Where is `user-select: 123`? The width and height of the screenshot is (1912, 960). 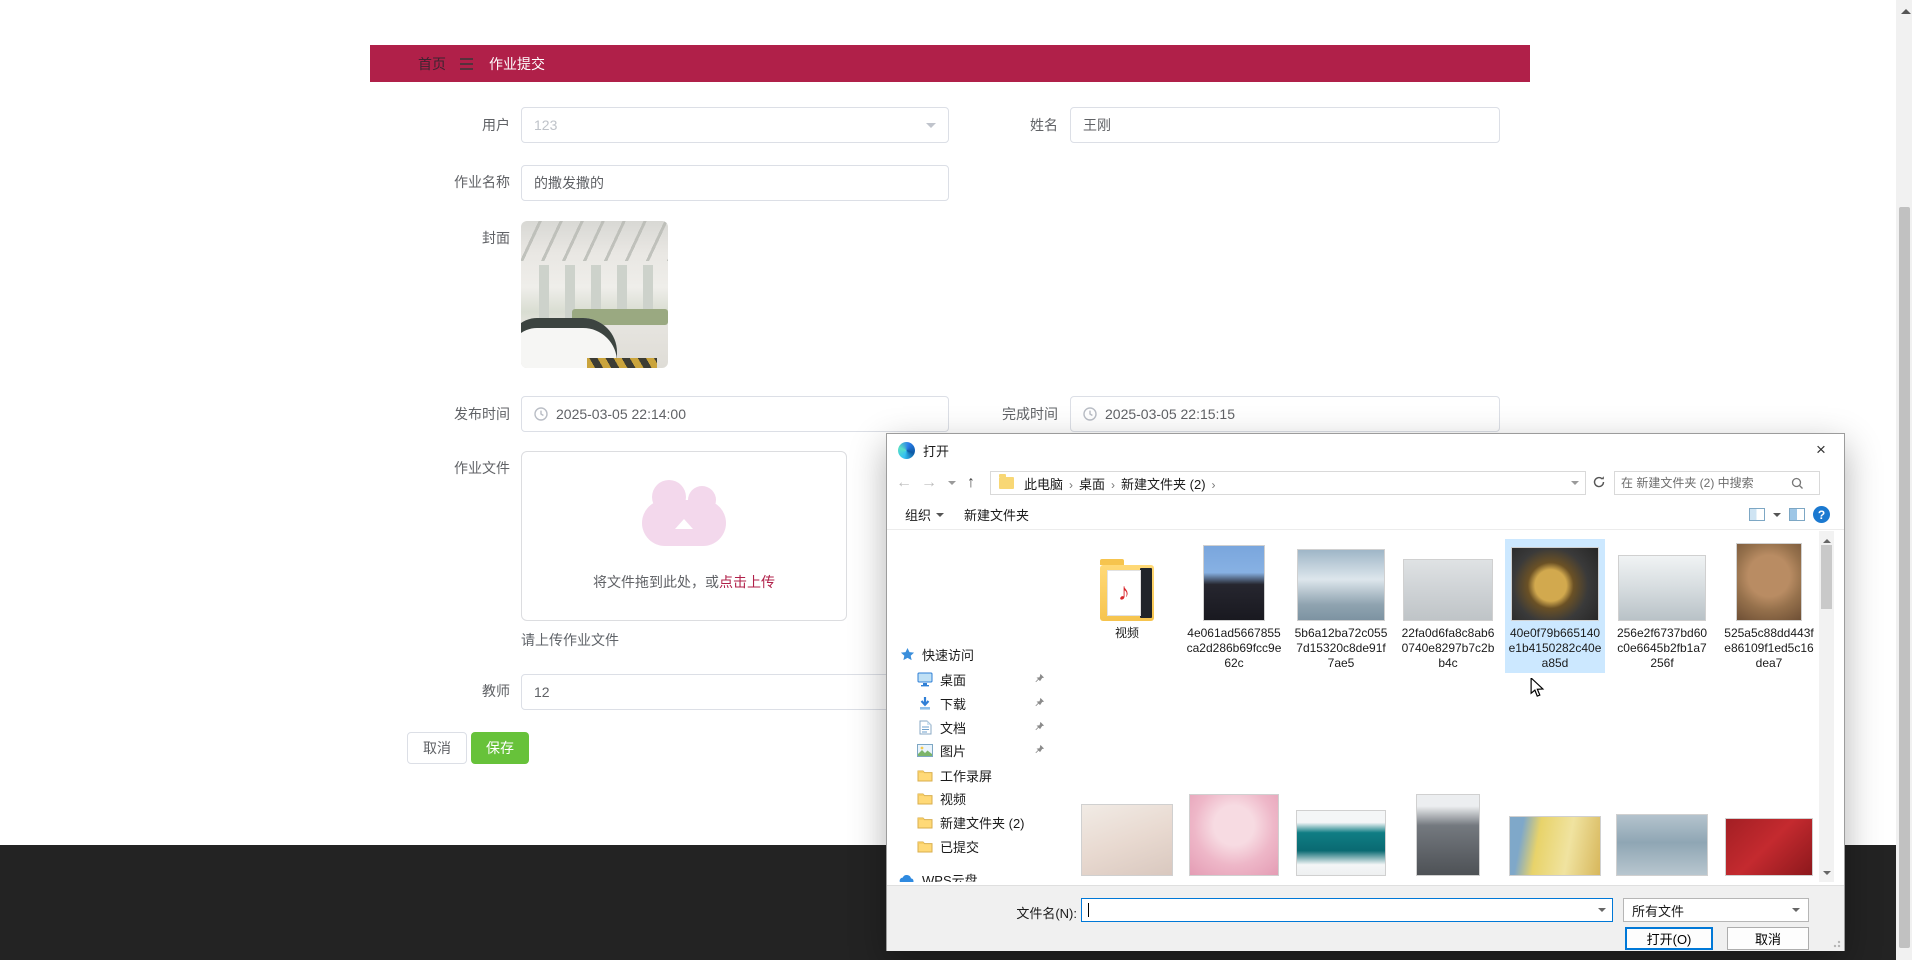
user-select: 123 is located at coordinates (735, 125).